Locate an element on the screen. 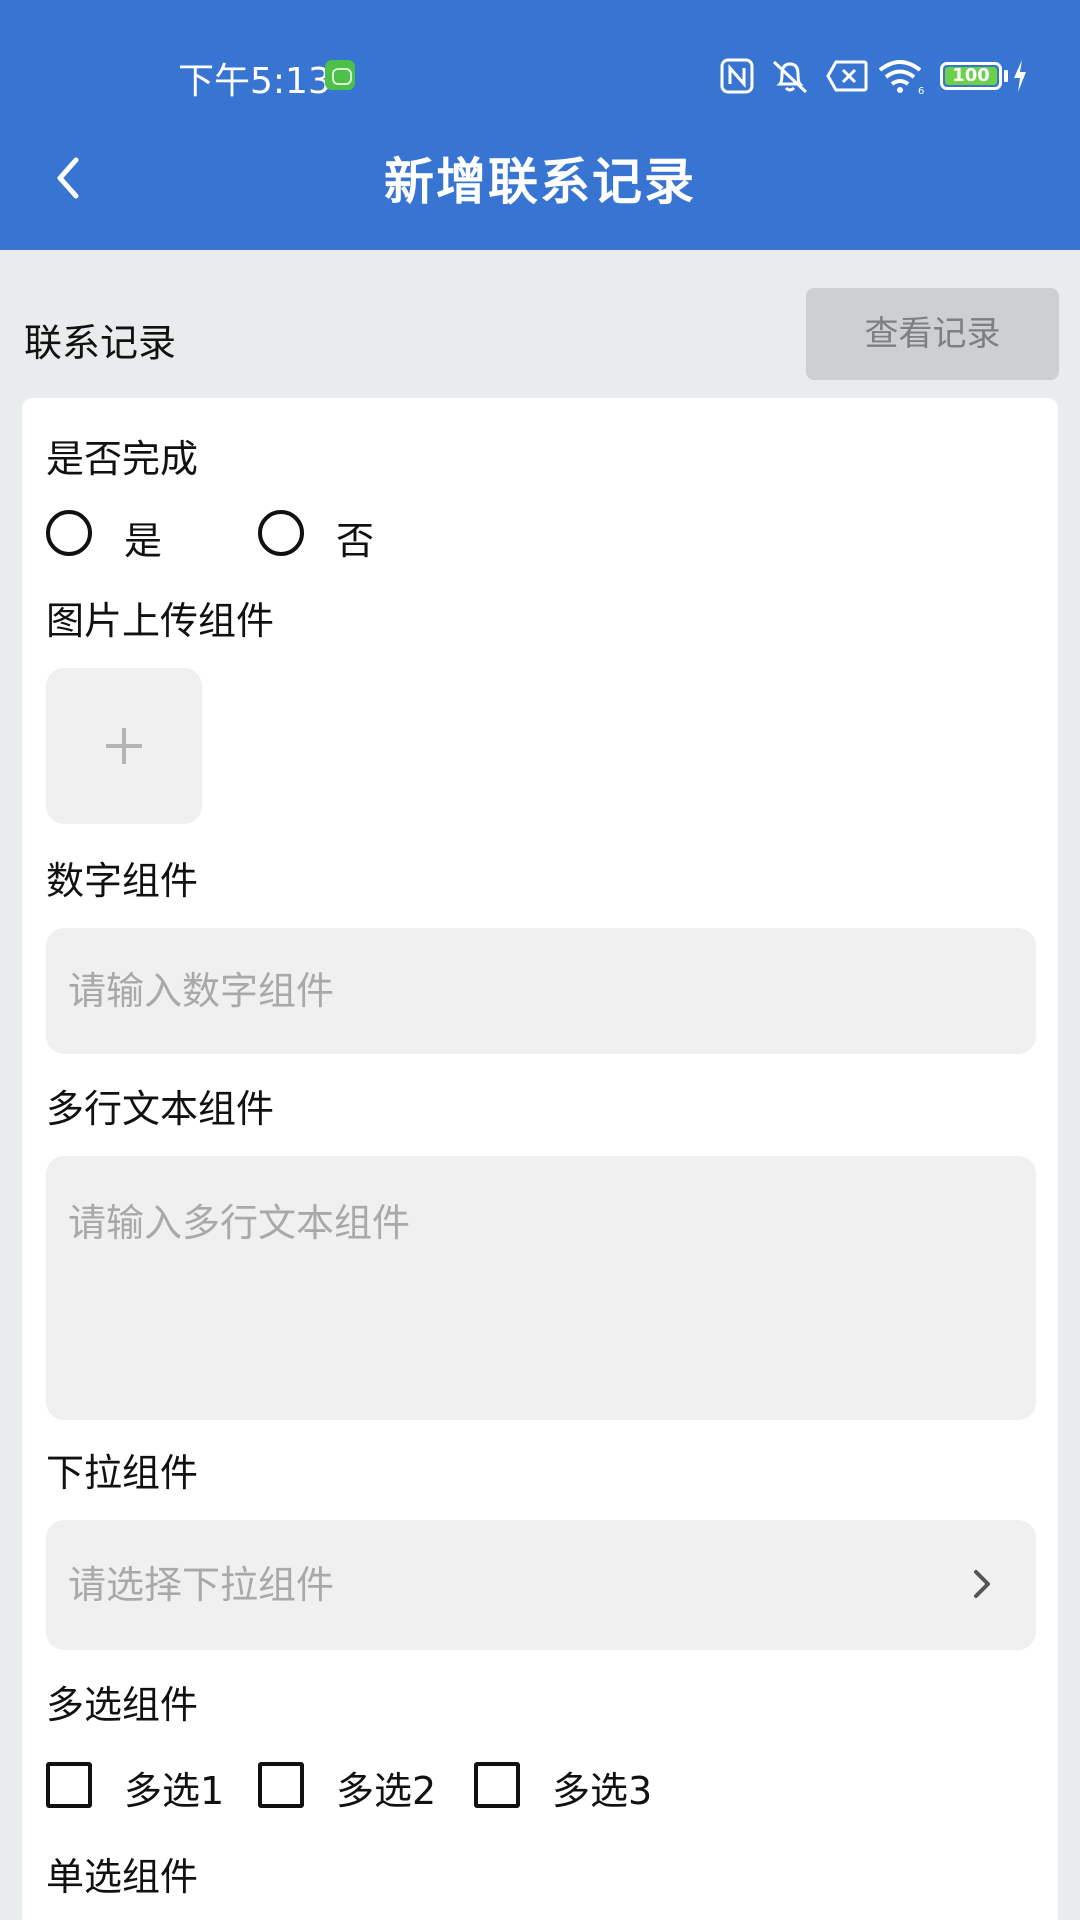 The height and width of the screenshot is (1920, 1080). nfc-icon is located at coordinates (737, 76).